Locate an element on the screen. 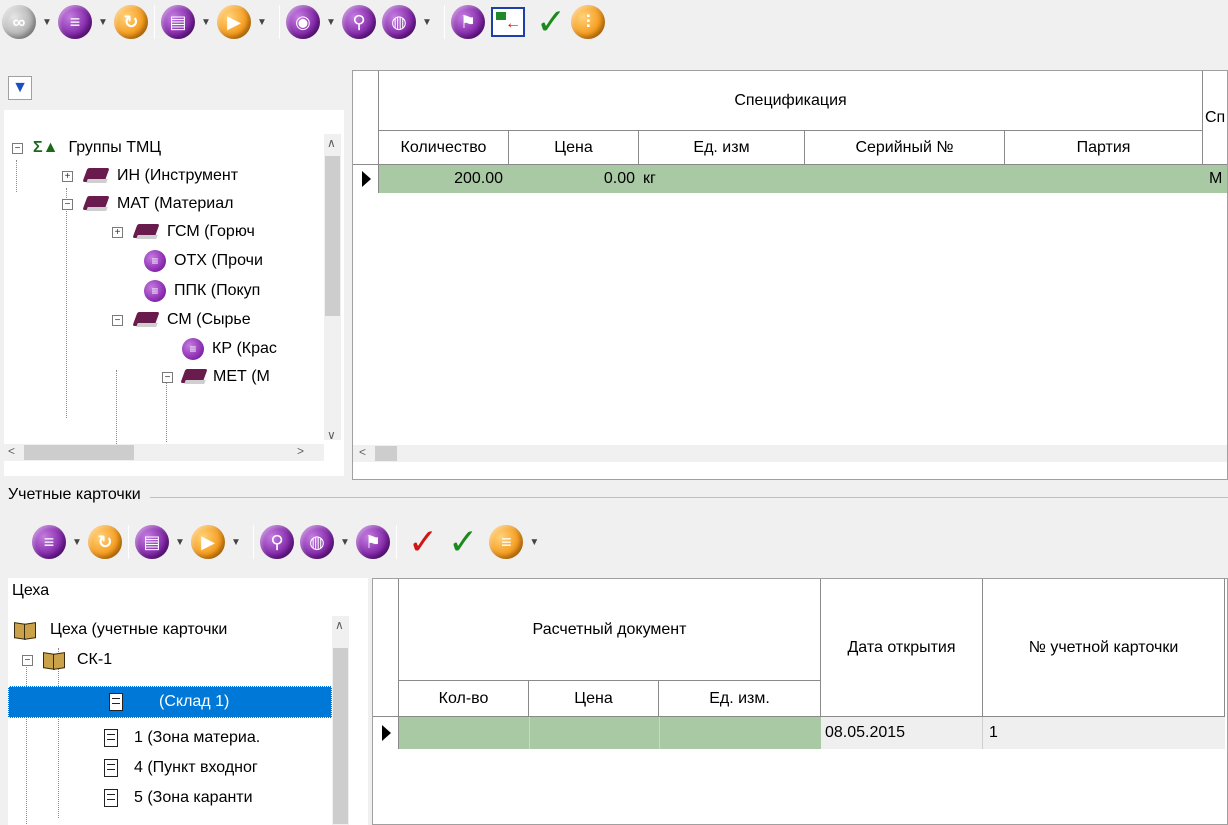 This screenshot has height=825, width=1228. cell-open-date: 08.05.2015 is located at coordinates (903, 733).